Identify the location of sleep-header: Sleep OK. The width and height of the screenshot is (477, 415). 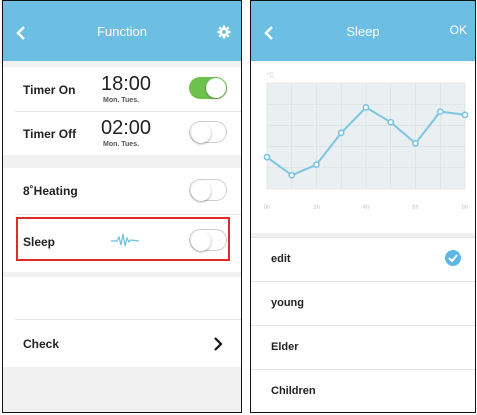
(363, 31).